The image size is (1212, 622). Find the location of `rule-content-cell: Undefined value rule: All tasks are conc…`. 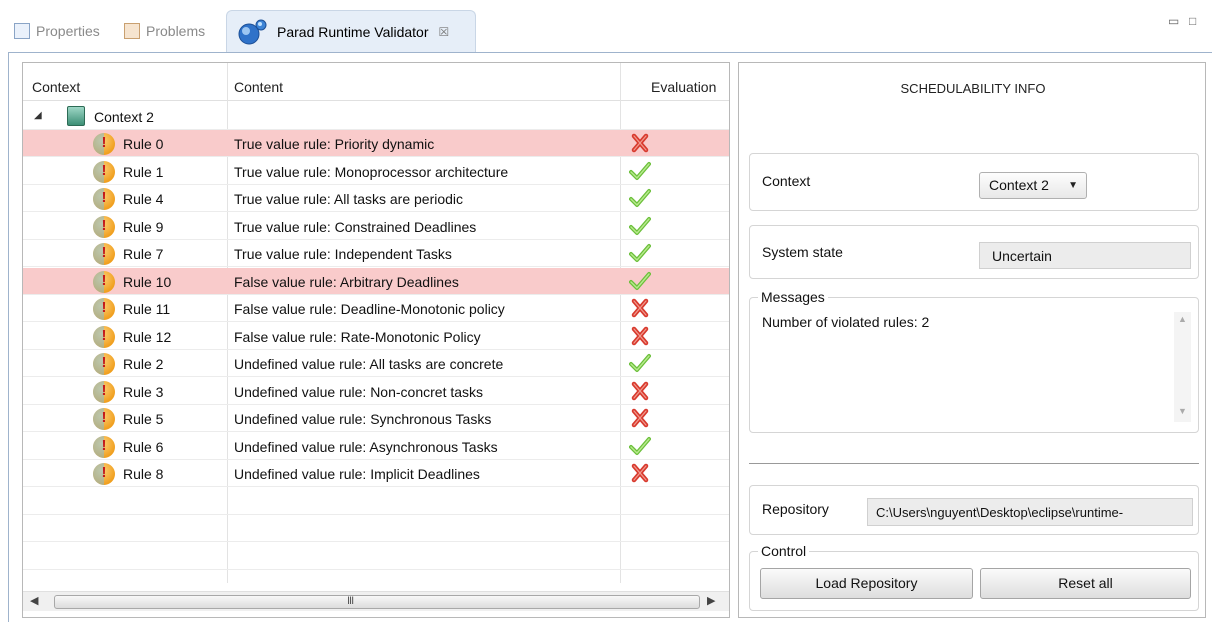

rule-content-cell: Undefined value rule: All tasks are conc… is located at coordinates (369, 364).